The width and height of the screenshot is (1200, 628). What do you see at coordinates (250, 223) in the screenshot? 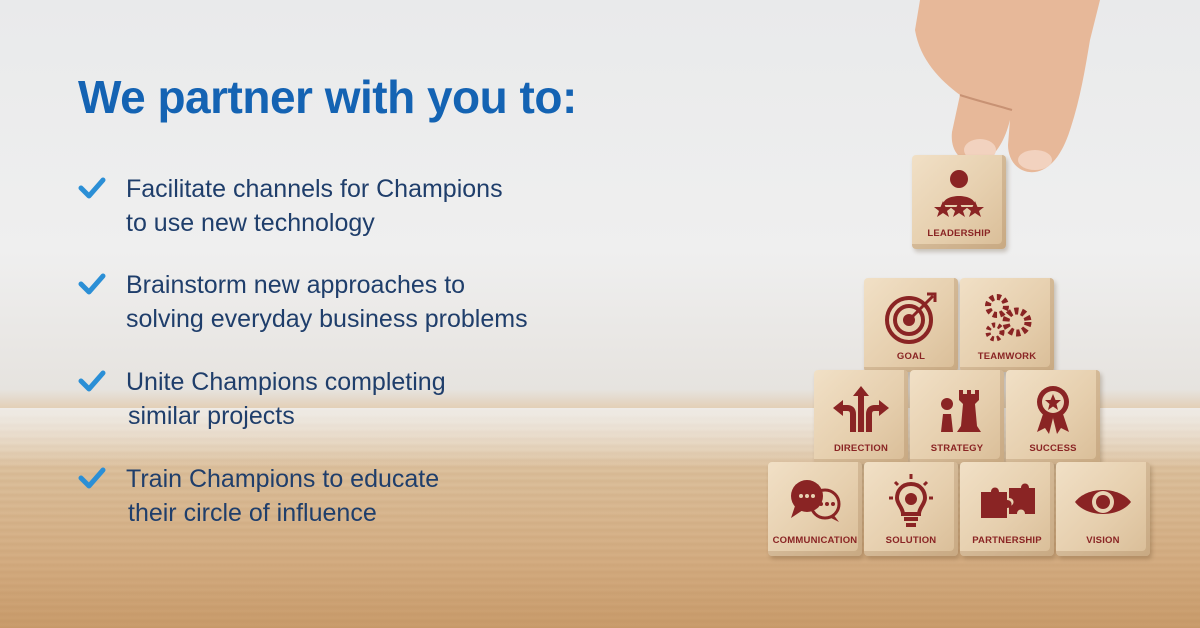
I see `list-item-line2: to use new technology` at bounding box center [250, 223].